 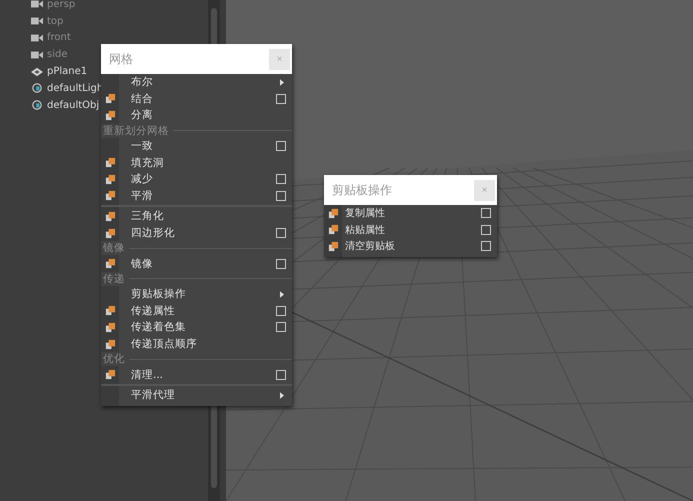 What do you see at coordinates (203, 146) in the screenshot?
I see `menu-item: 一致` at bounding box center [203, 146].